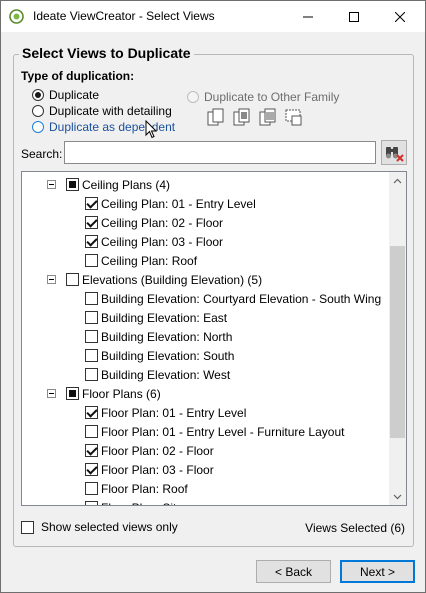 This screenshot has height=593, width=426. I want to click on search-clear-button, so click(394, 152).